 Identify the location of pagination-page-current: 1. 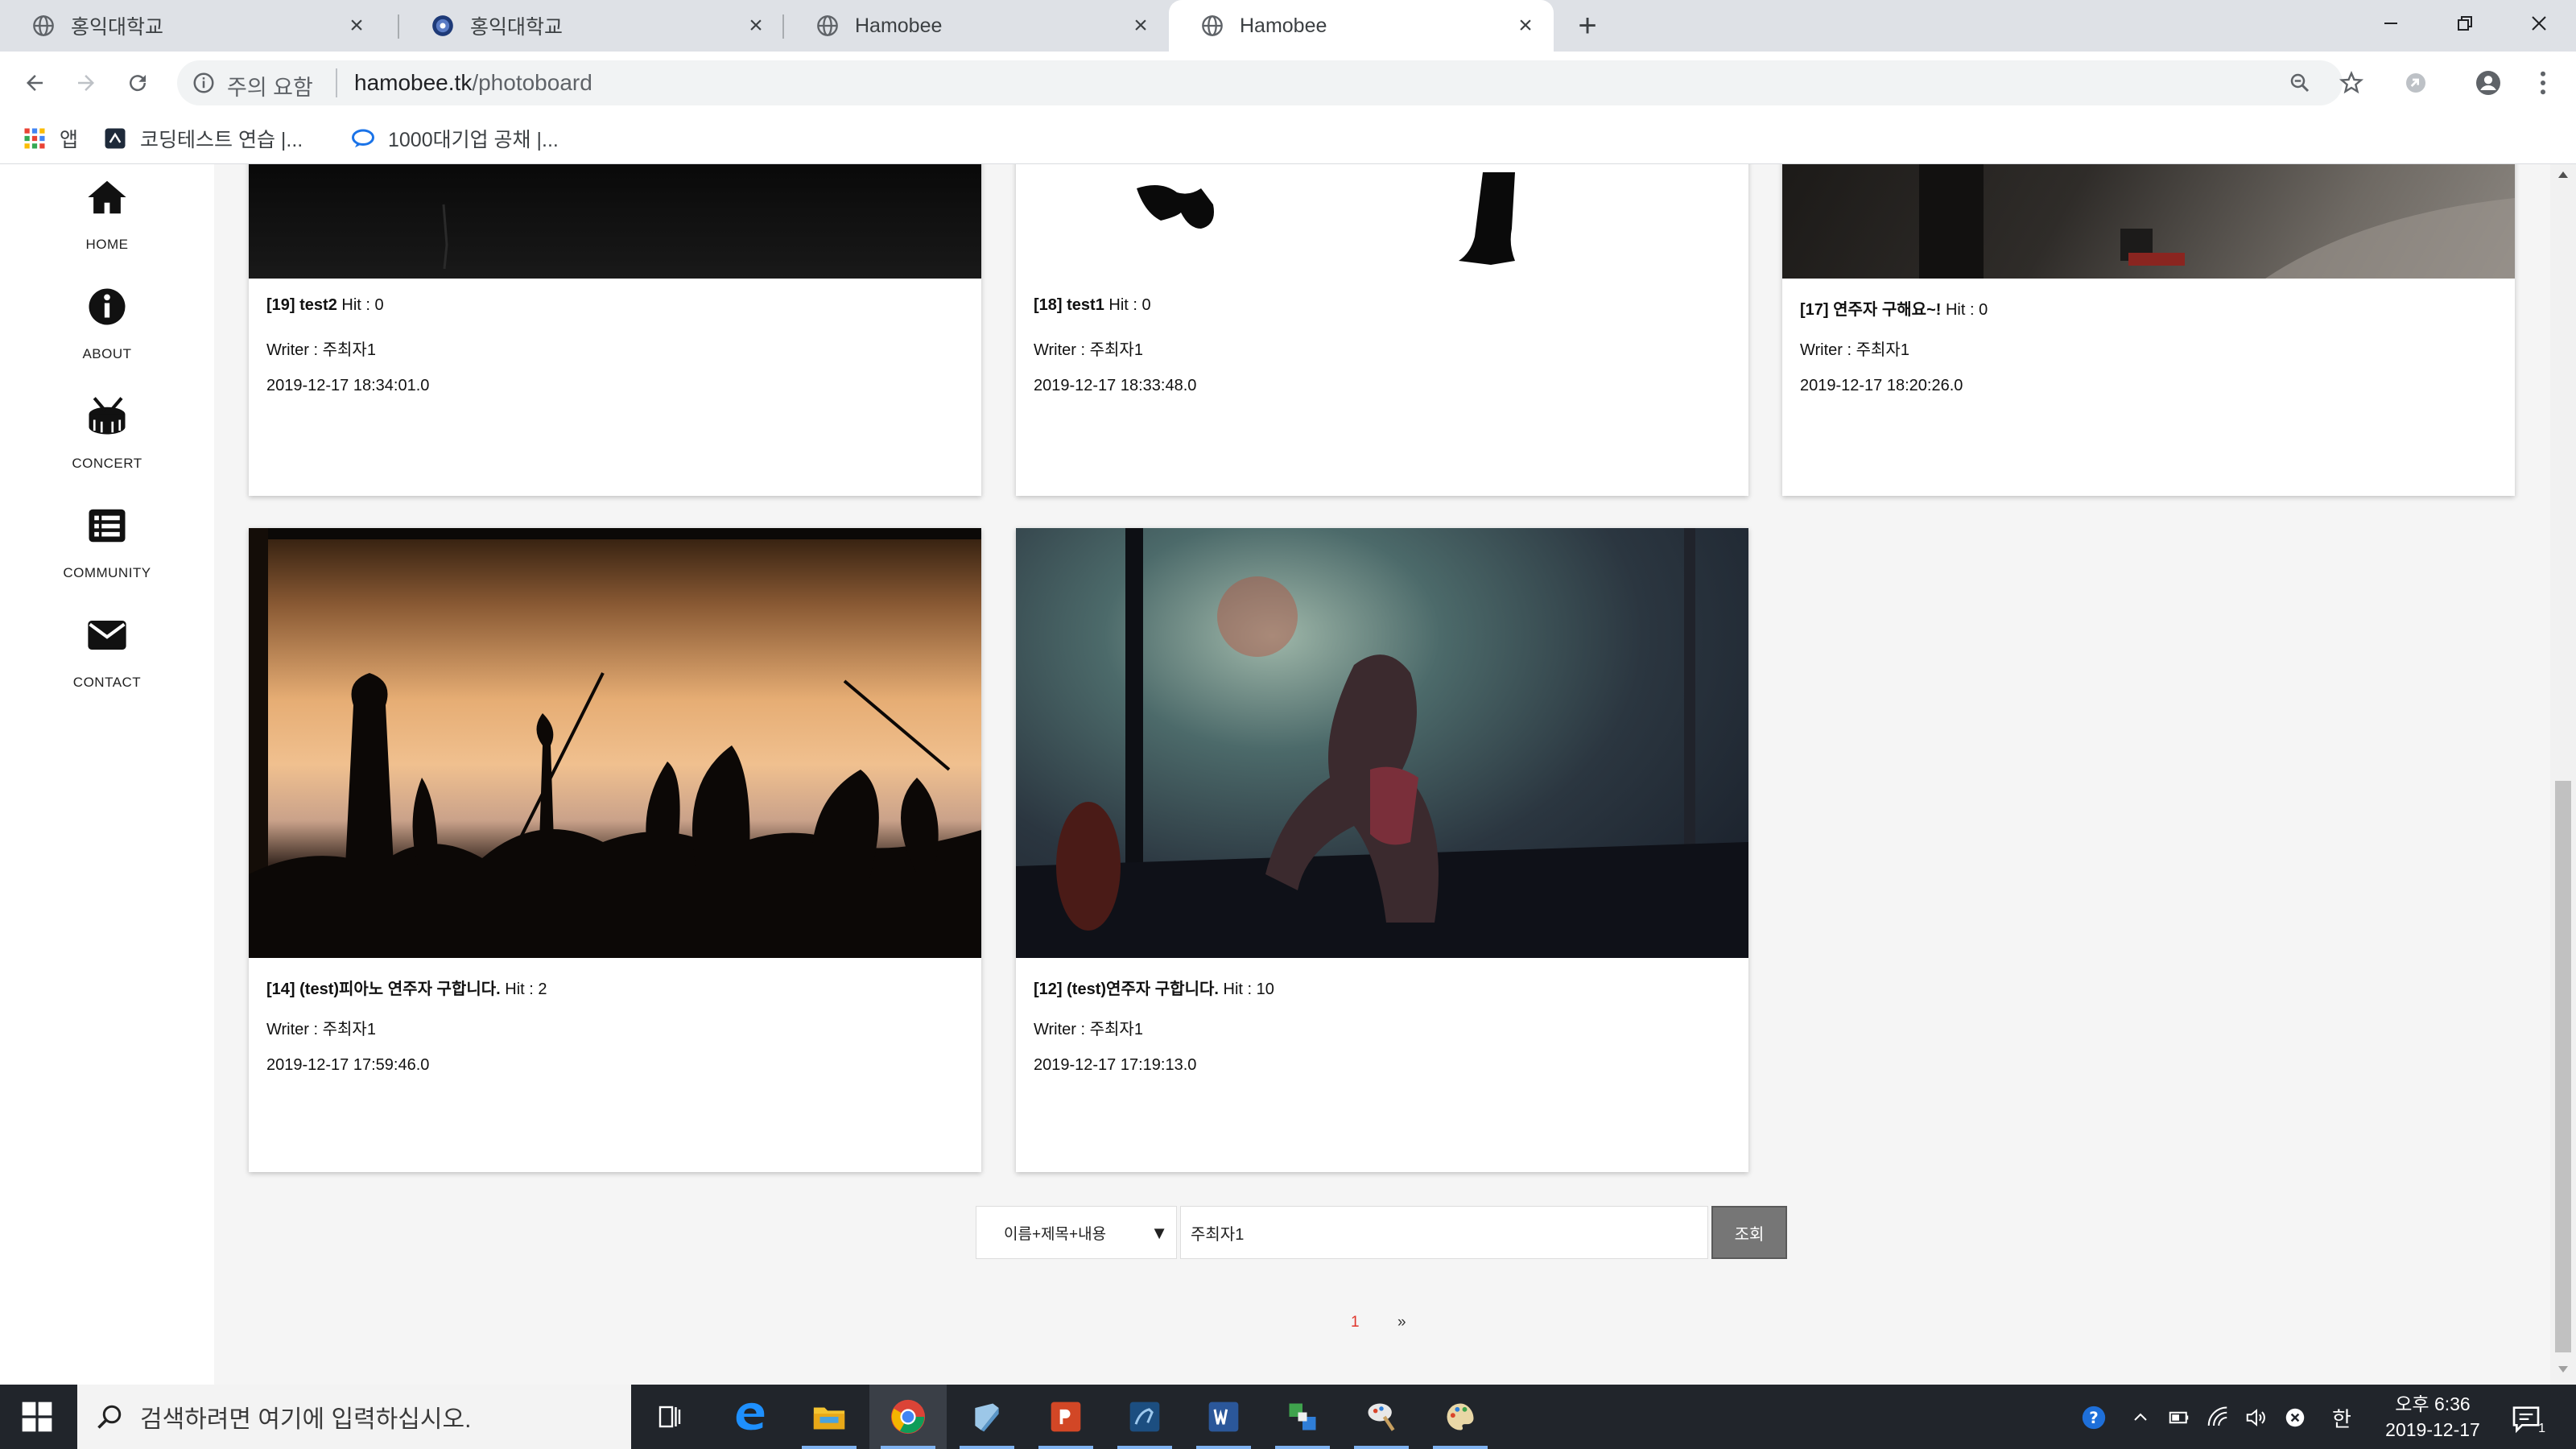
(1355, 1322).